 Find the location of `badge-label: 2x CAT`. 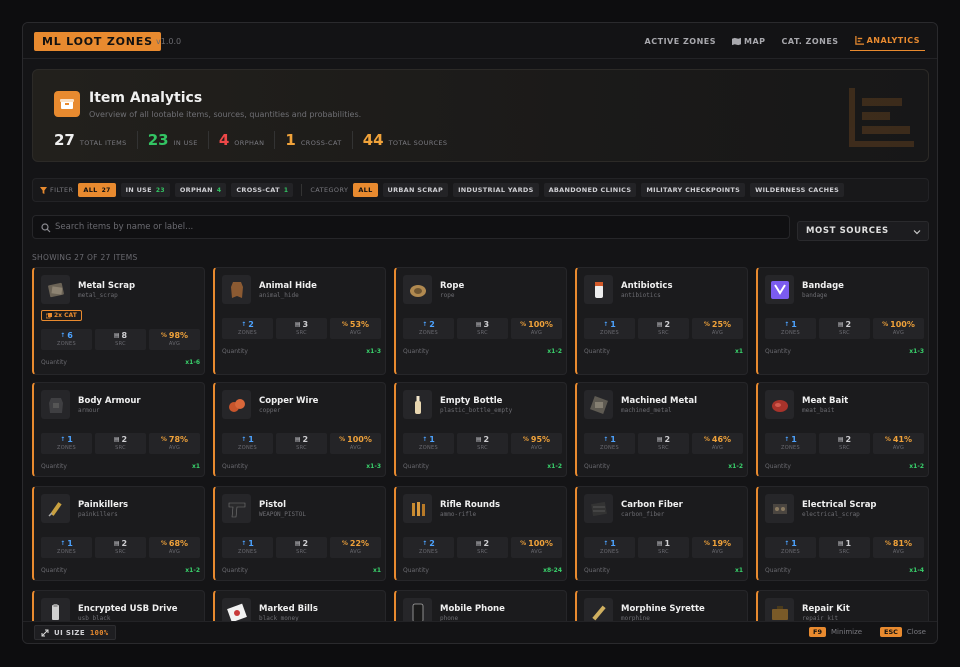

badge-label: 2x CAT is located at coordinates (65, 315).